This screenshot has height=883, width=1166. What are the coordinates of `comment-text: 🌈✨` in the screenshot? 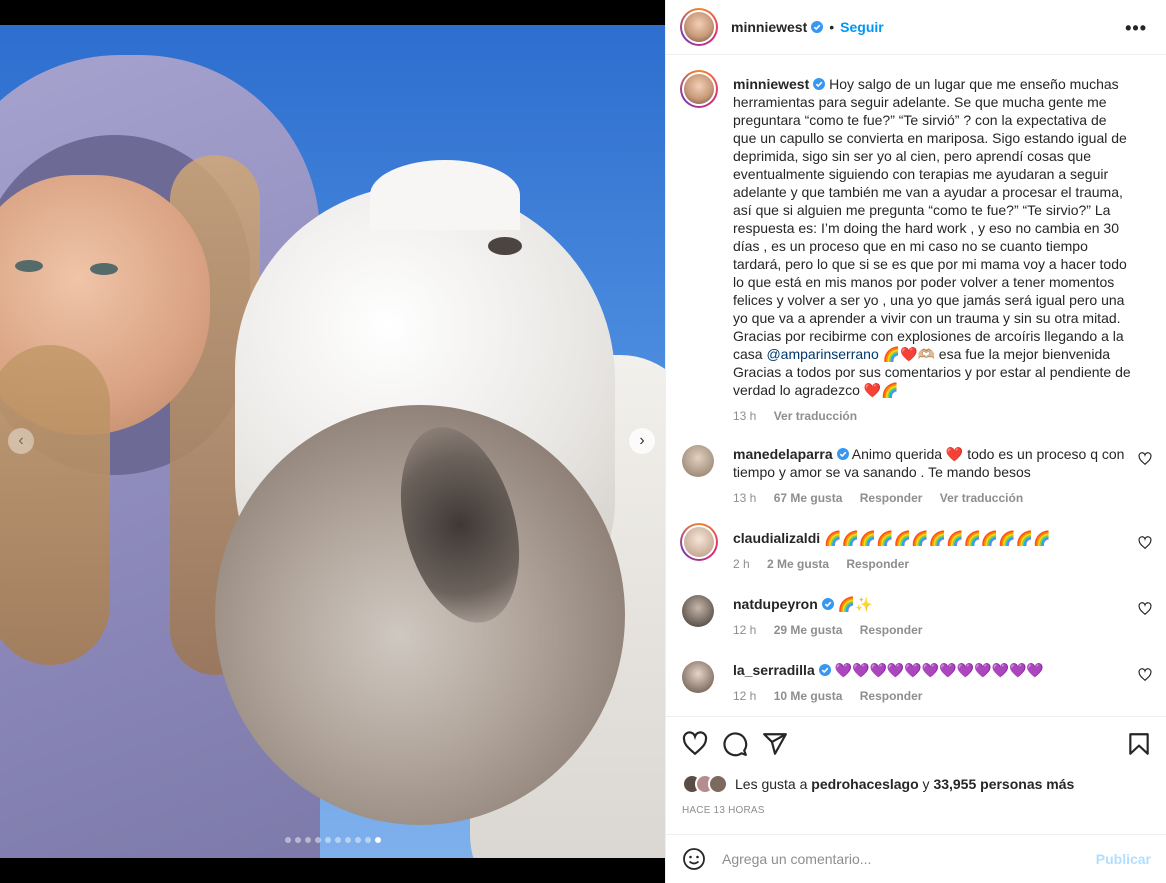 It's located at (855, 604).